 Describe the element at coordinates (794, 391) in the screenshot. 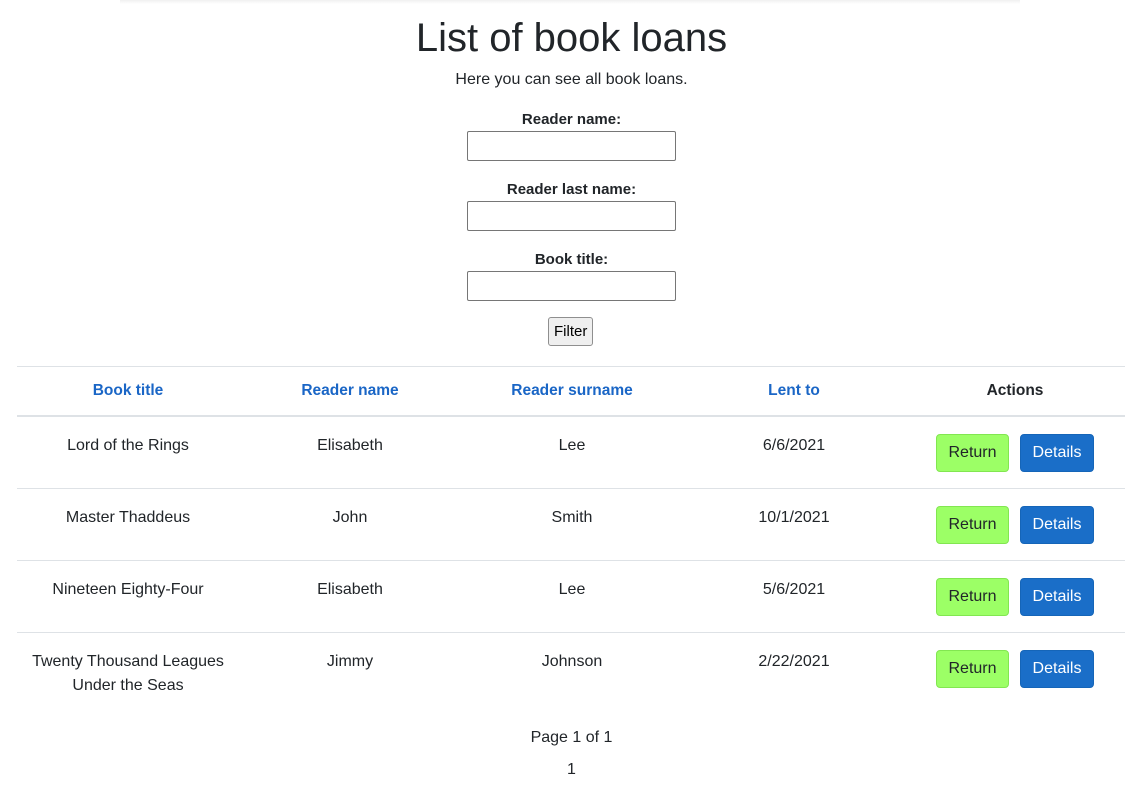

I see `column-header-lent-to: Lent to` at that location.